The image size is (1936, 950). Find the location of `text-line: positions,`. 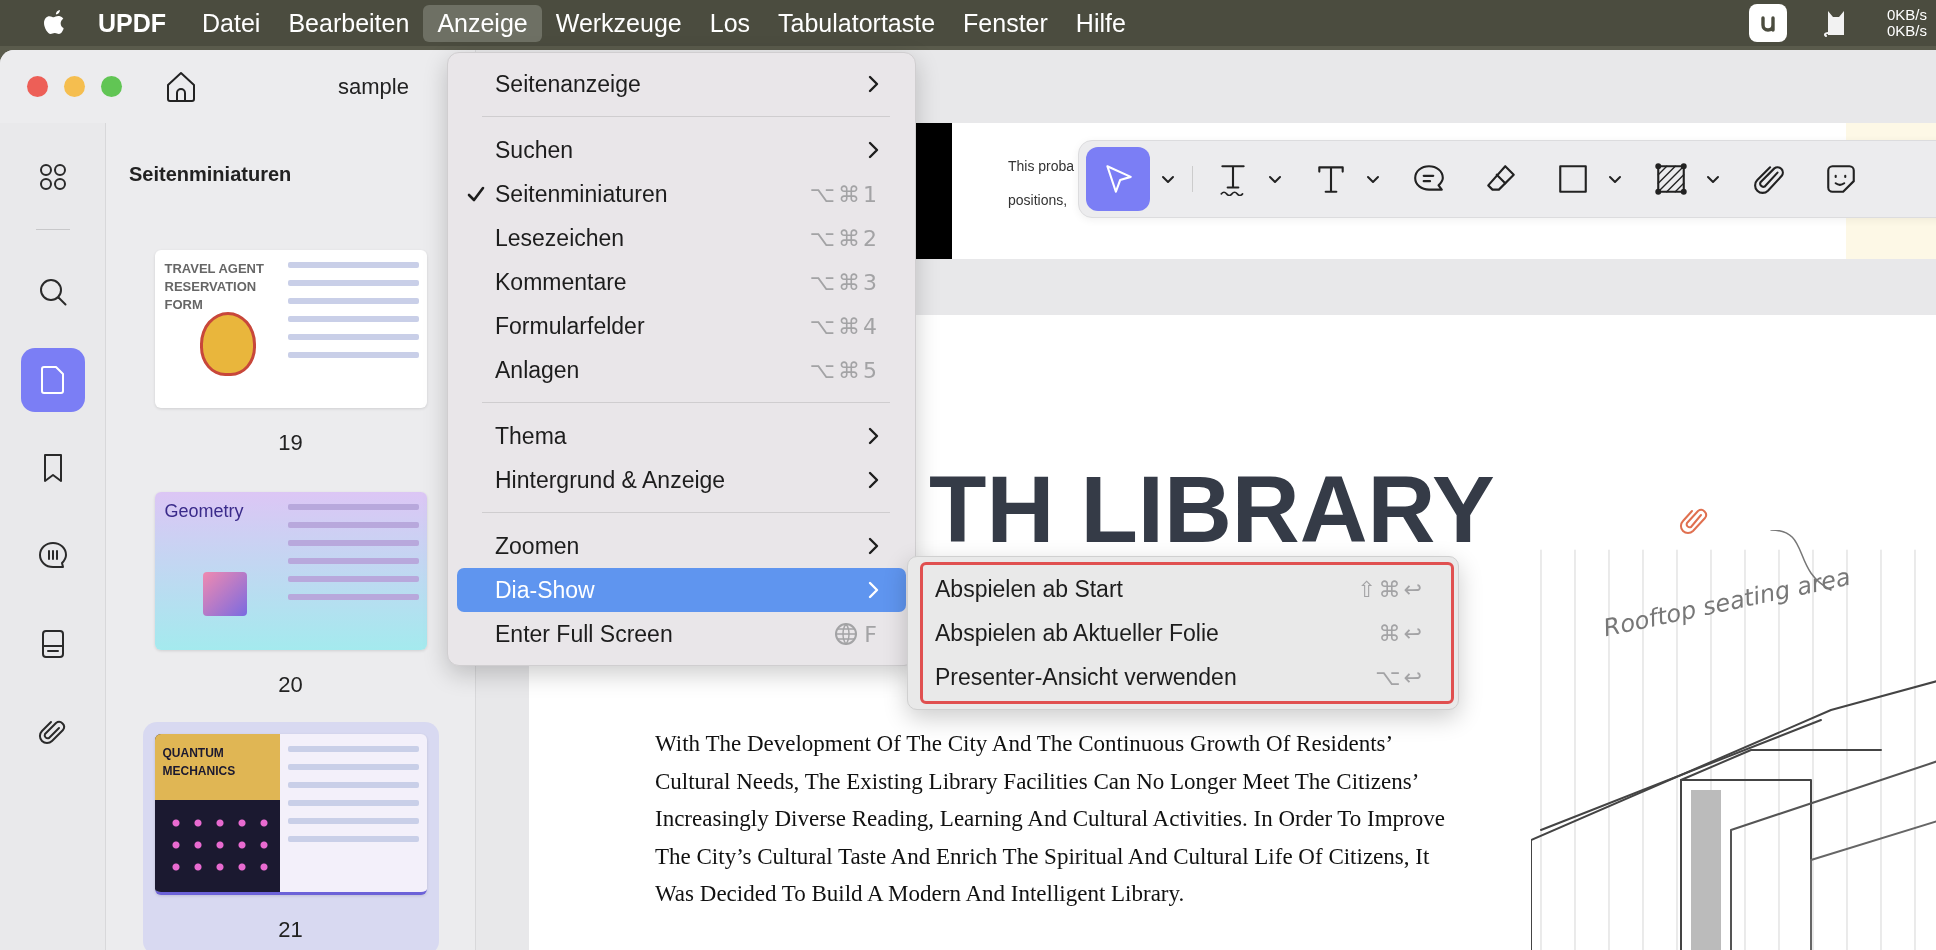

text-line: positions, is located at coordinates (1038, 200).